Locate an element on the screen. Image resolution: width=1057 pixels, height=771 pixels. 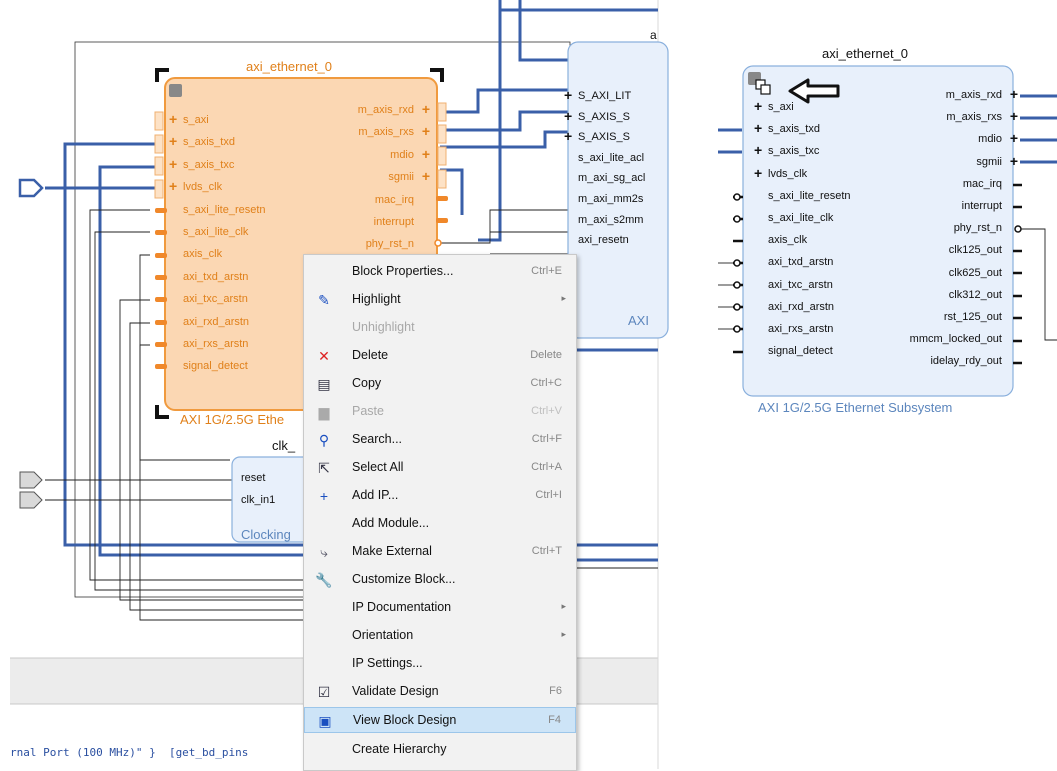
pin-label: idelay_rdy_out is located at coordinates (966, 361).